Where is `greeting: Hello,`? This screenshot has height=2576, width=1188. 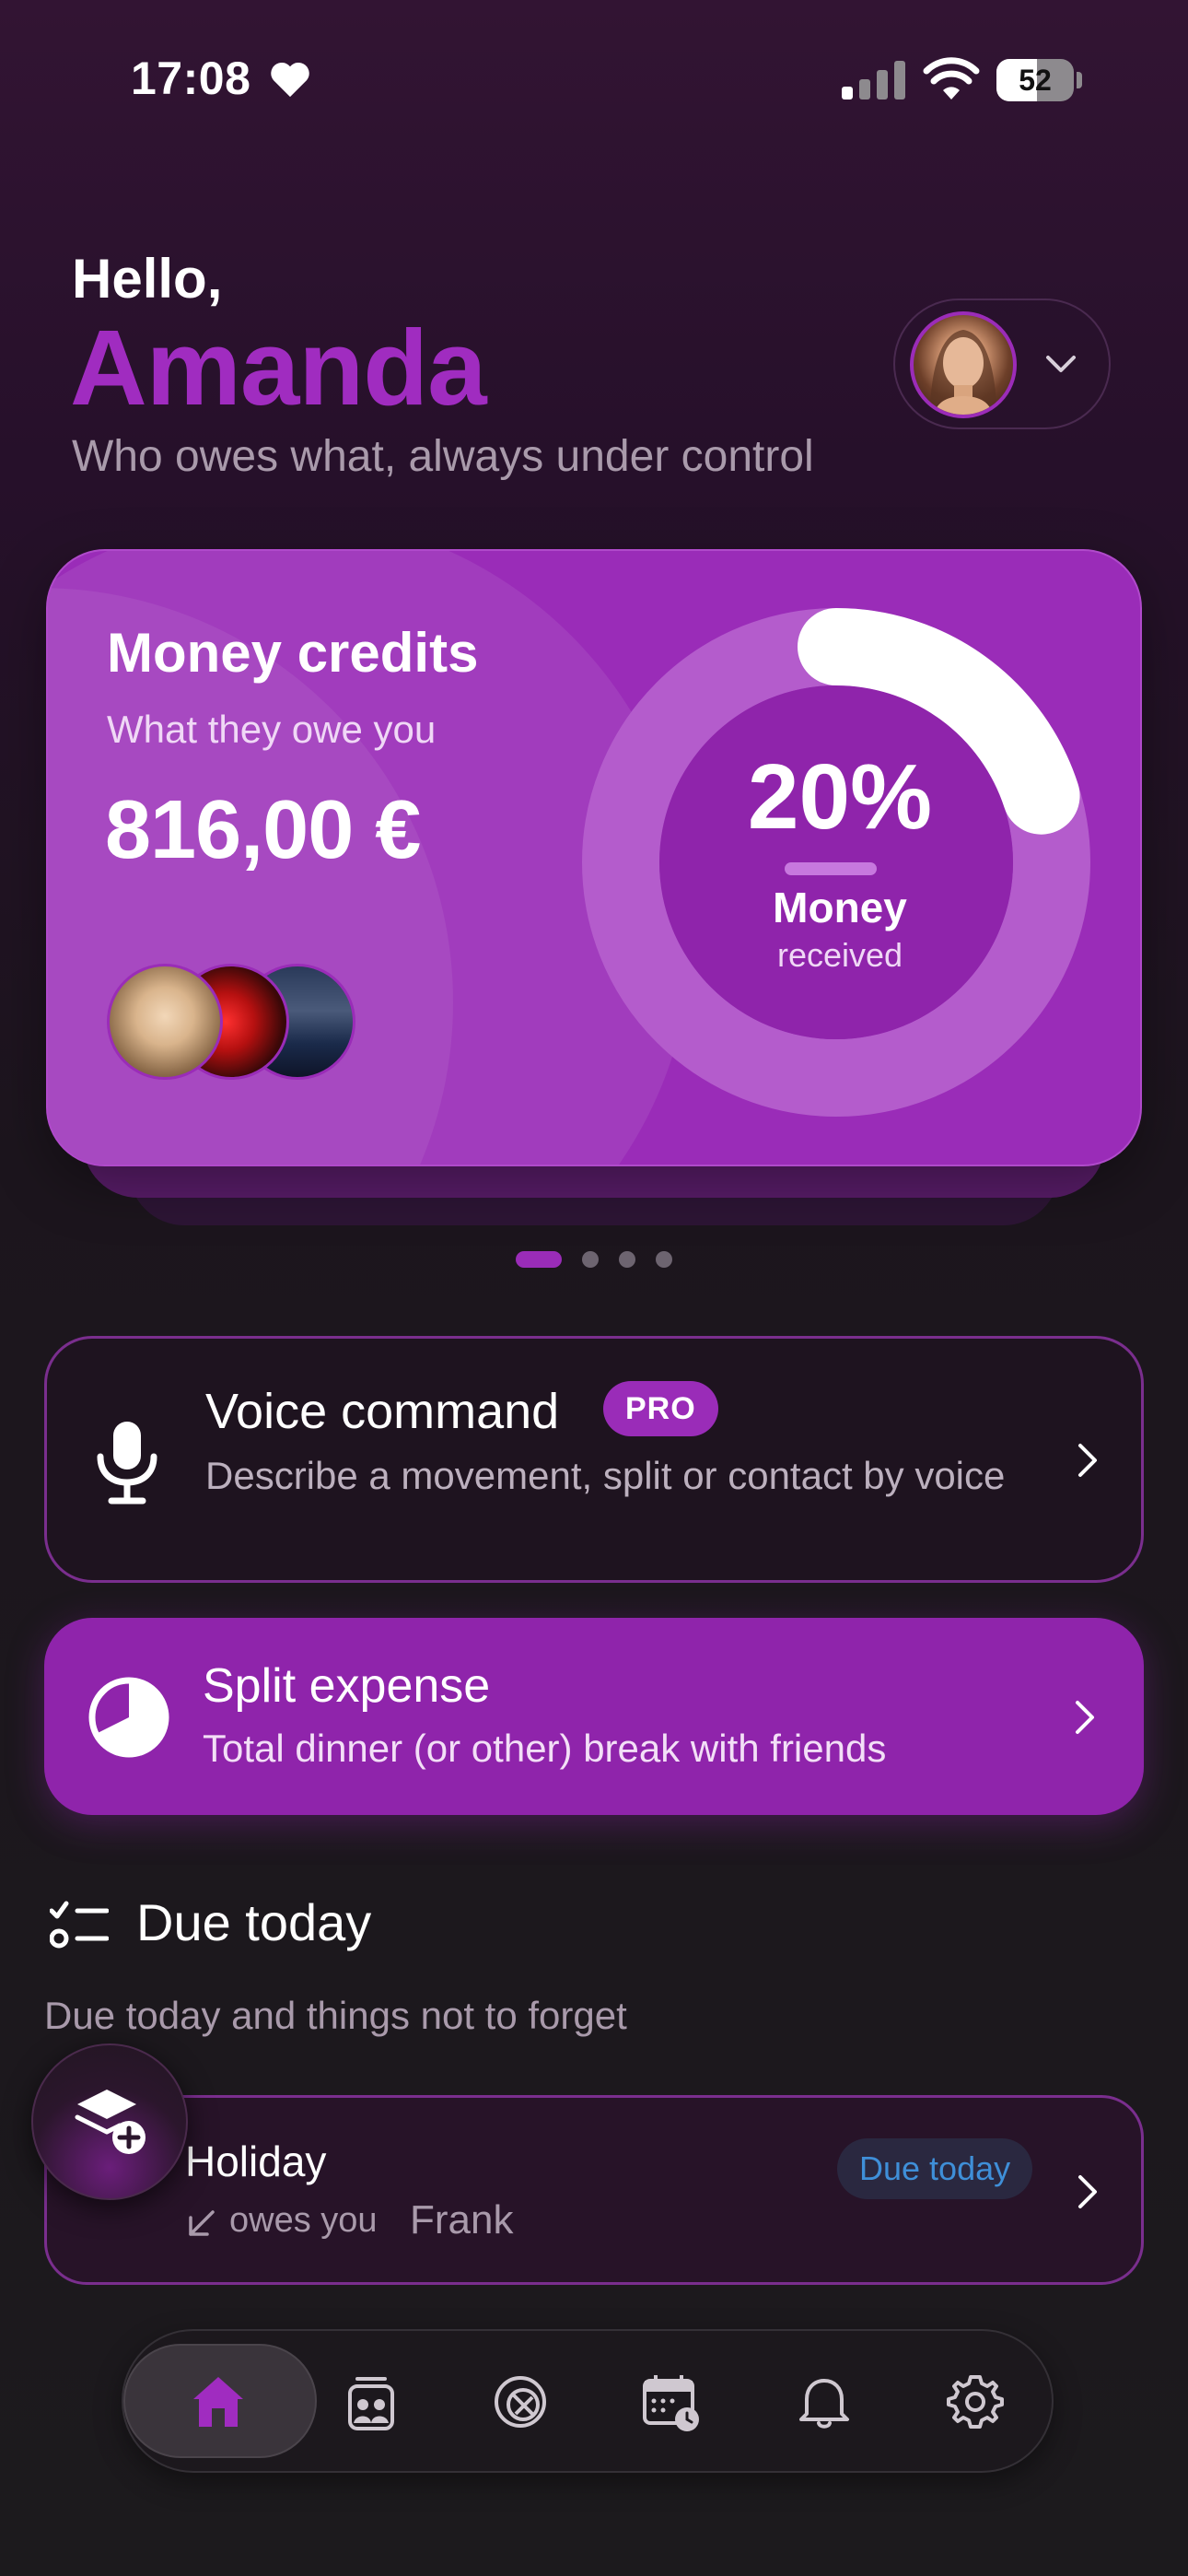
greeting: Hello, is located at coordinates (147, 279).